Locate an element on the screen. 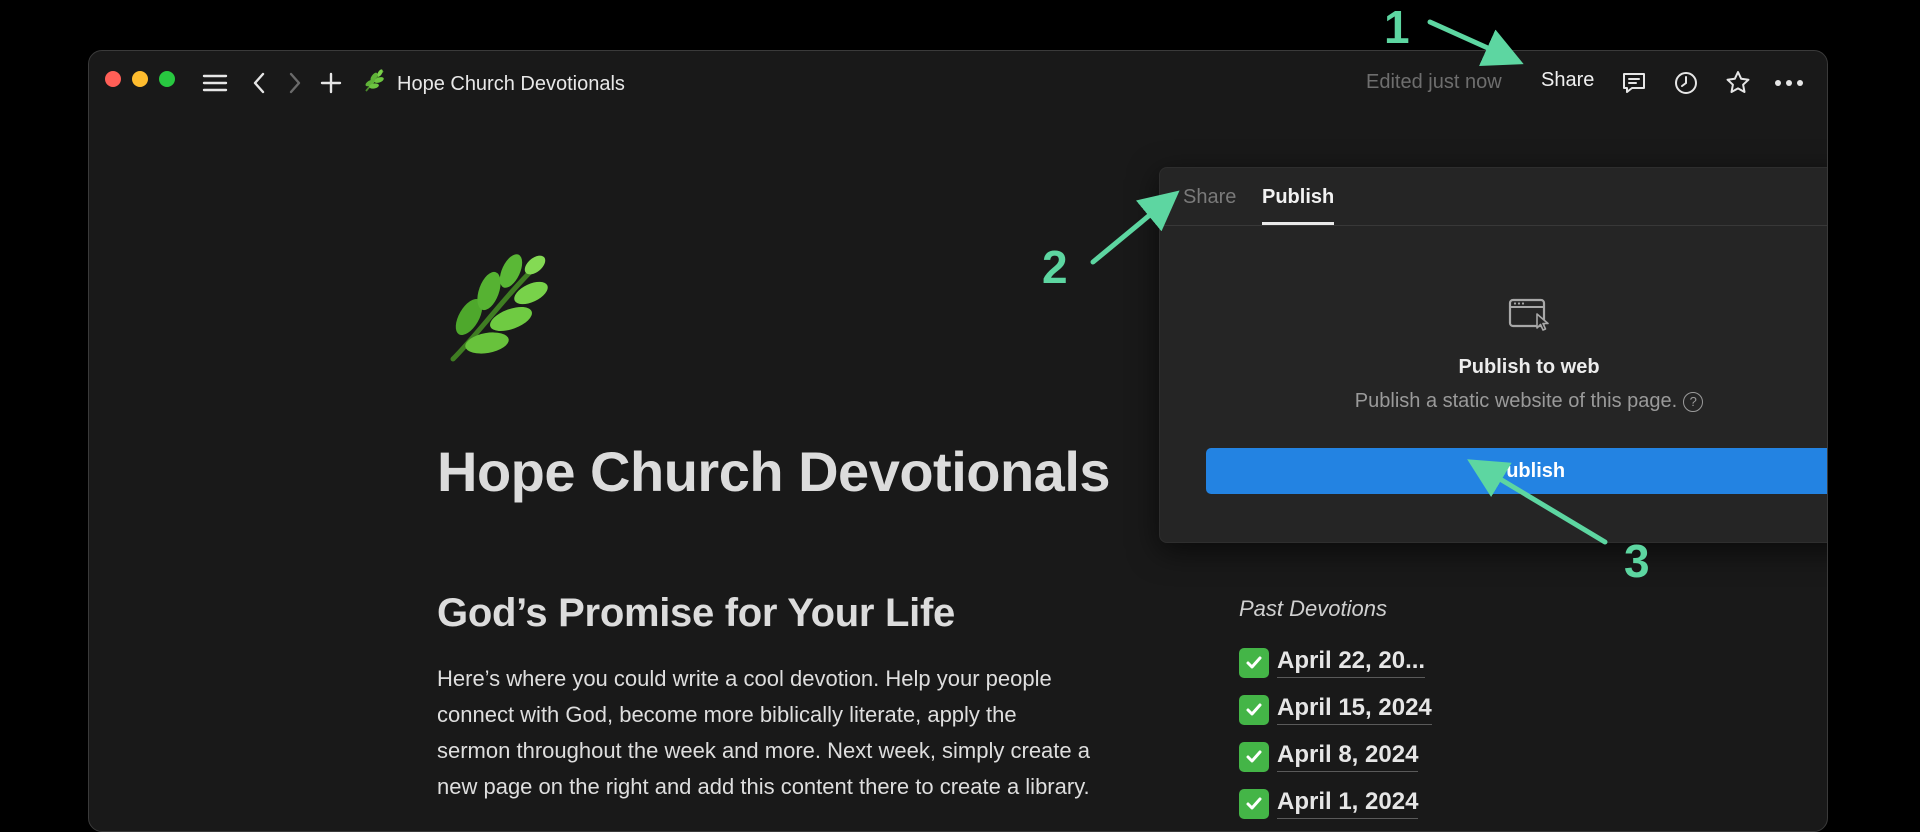 This screenshot has width=1920, height=832. annotation-number: 3 is located at coordinates (1637, 561).